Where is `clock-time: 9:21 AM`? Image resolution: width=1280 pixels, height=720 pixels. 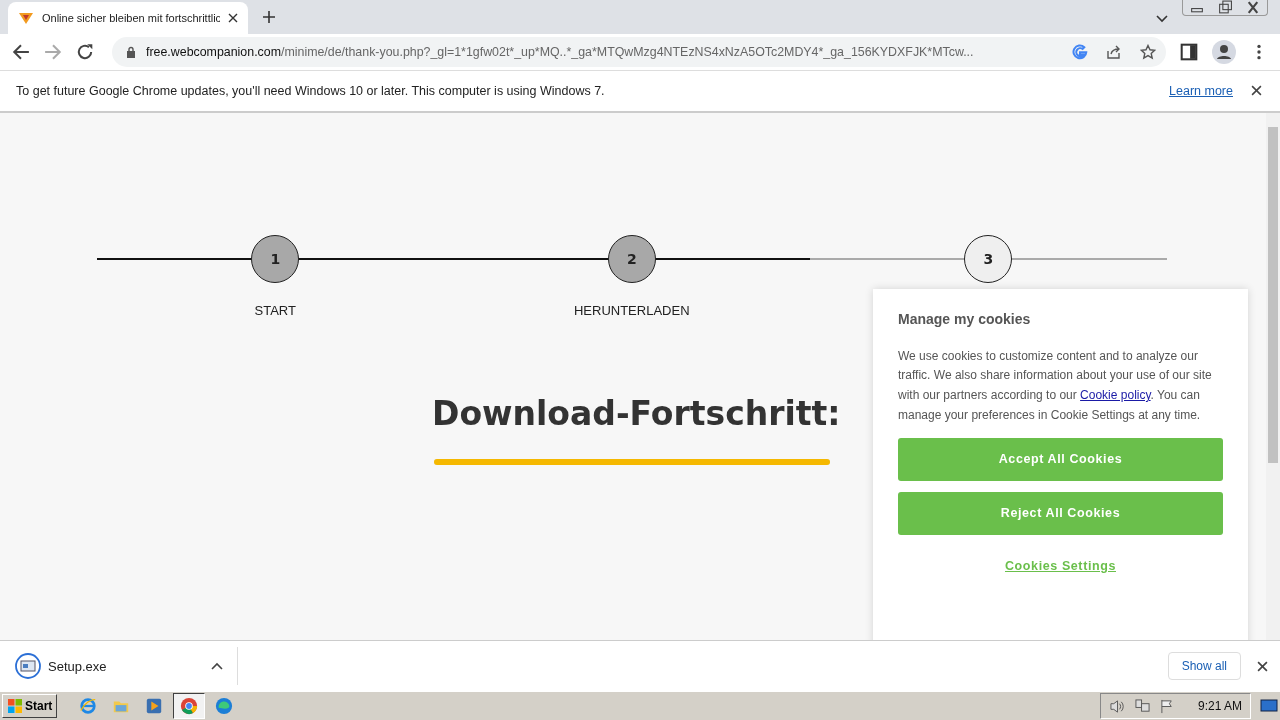
clock-time: 9:21 AM is located at coordinates (1219, 706).